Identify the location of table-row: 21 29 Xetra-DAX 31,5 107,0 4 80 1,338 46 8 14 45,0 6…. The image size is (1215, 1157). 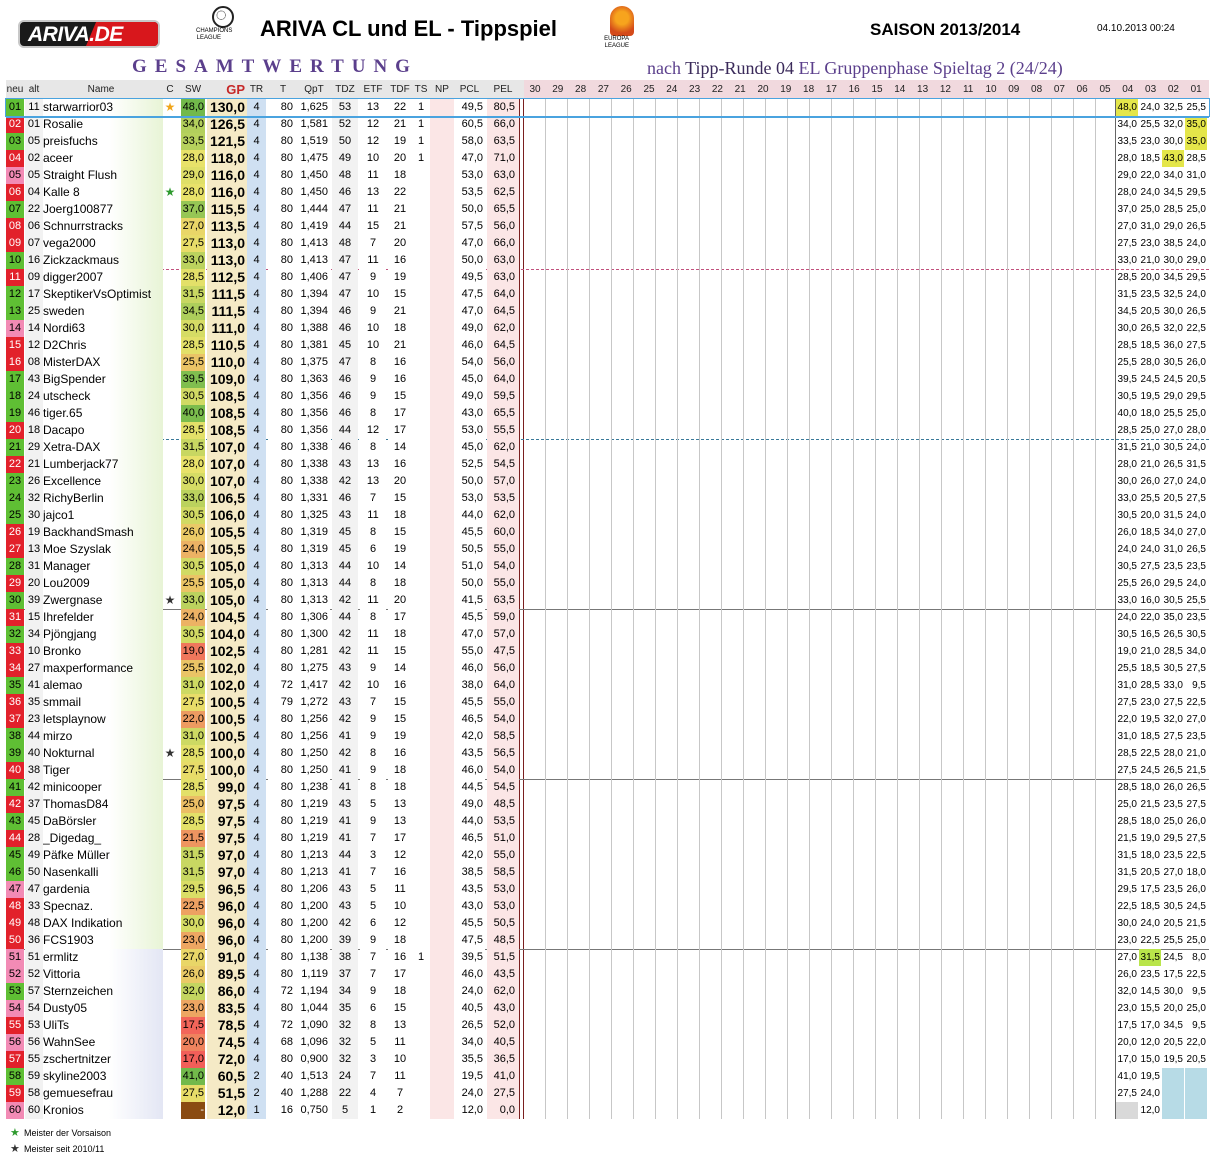
(607, 447).